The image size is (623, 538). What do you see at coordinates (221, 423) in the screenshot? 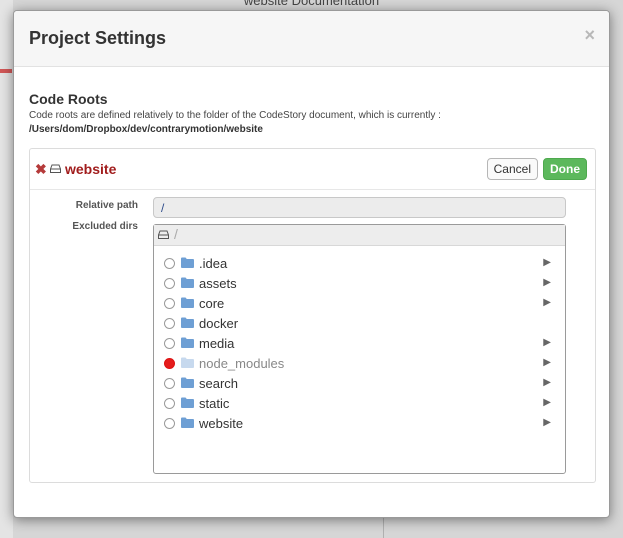
I see `directory-name: website` at bounding box center [221, 423].